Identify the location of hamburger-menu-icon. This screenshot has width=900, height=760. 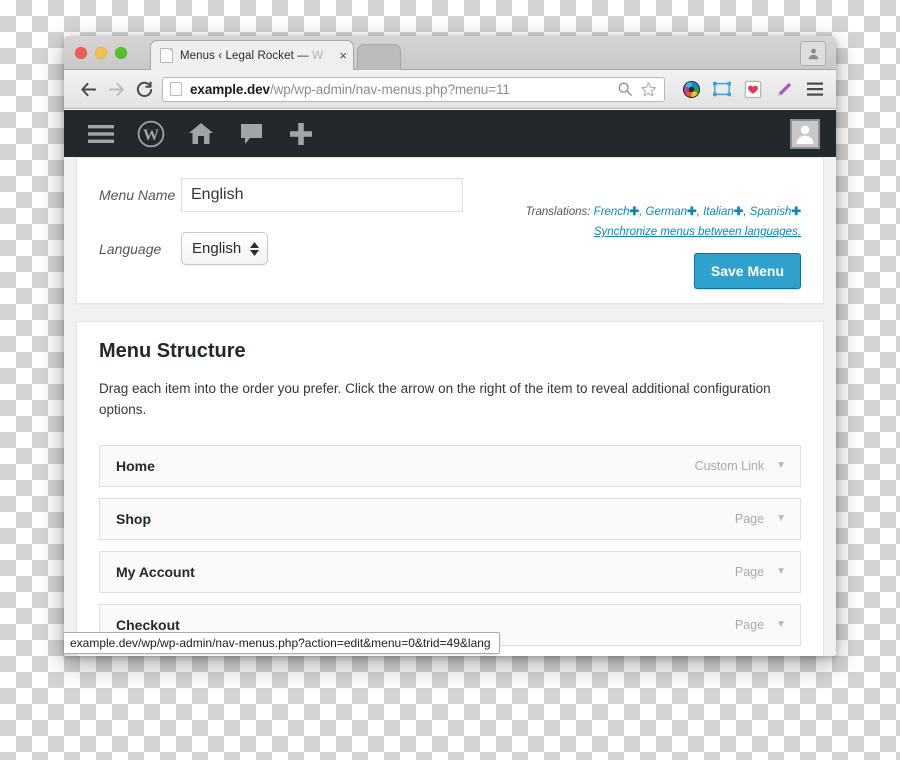
(815, 89).